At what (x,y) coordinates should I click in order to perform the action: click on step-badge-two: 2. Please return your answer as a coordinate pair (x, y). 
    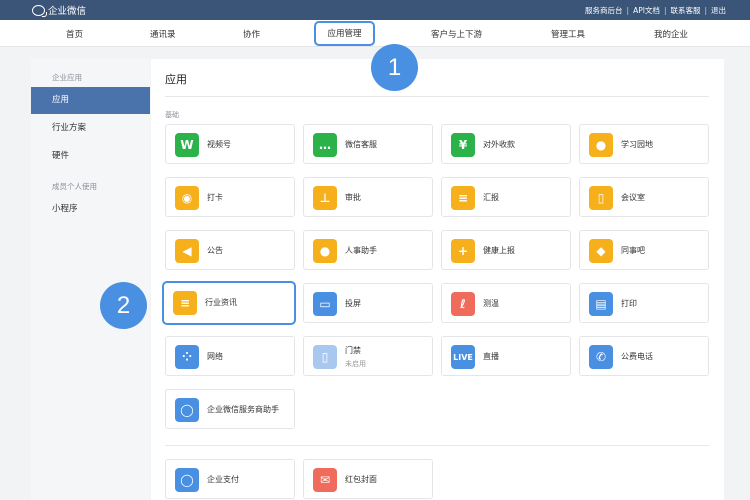
    Looking at the image, I should click on (123, 305).